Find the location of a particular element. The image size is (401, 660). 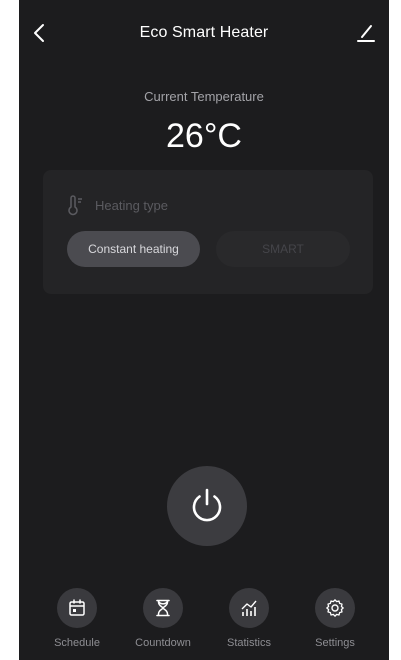

calendar-icon is located at coordinates (77, 607).